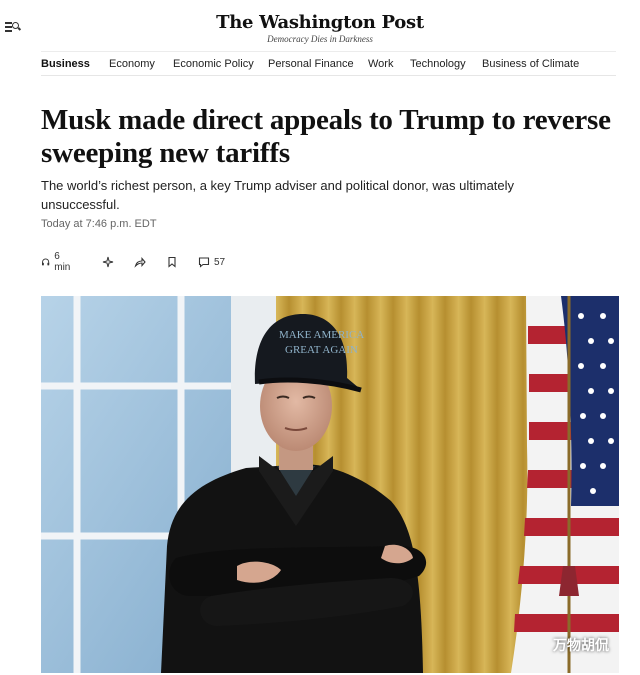 Image resolution: width=640 pixels, height=675 pixels. I want to click on comment-icon, so click(204, 262).